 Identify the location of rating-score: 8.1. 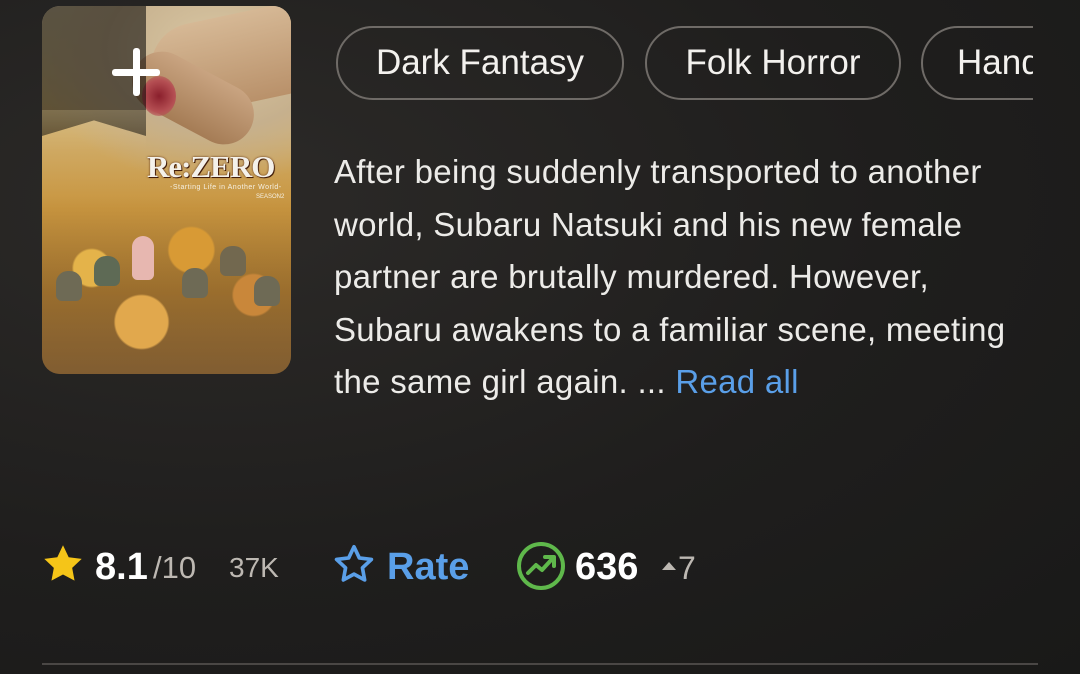
(121, 567).